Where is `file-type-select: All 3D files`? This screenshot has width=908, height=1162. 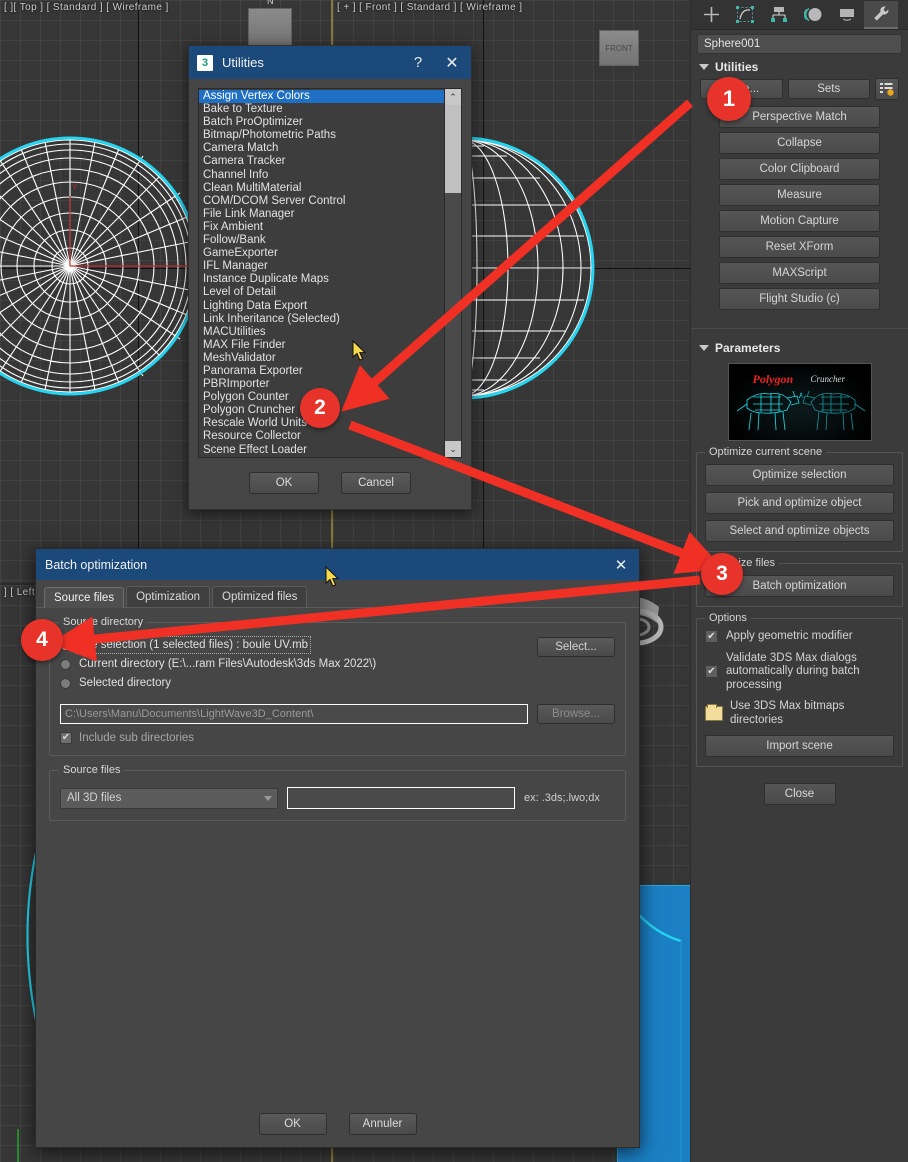 file-type-select: All 3D files is located at coordinates (169, 798).